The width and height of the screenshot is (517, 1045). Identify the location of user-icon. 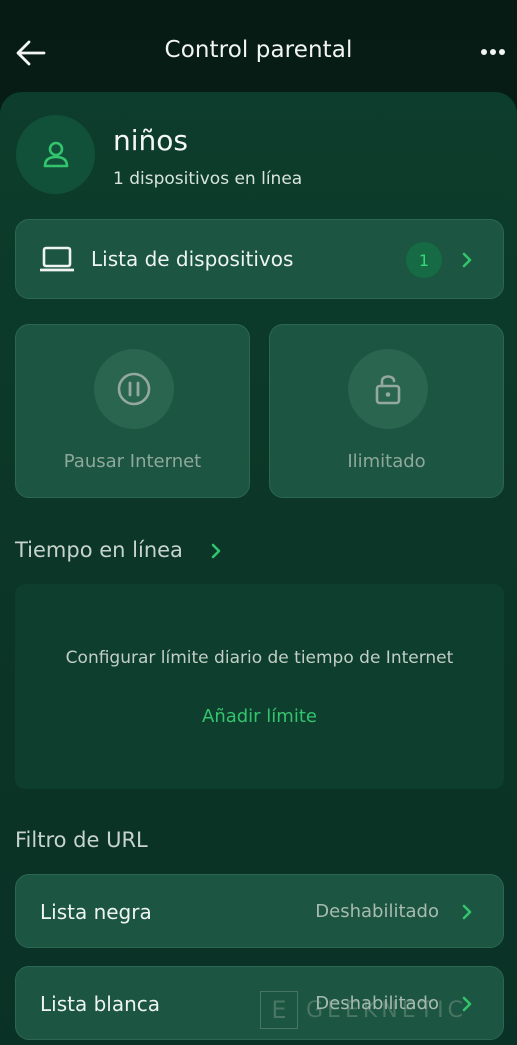
(55, 154).